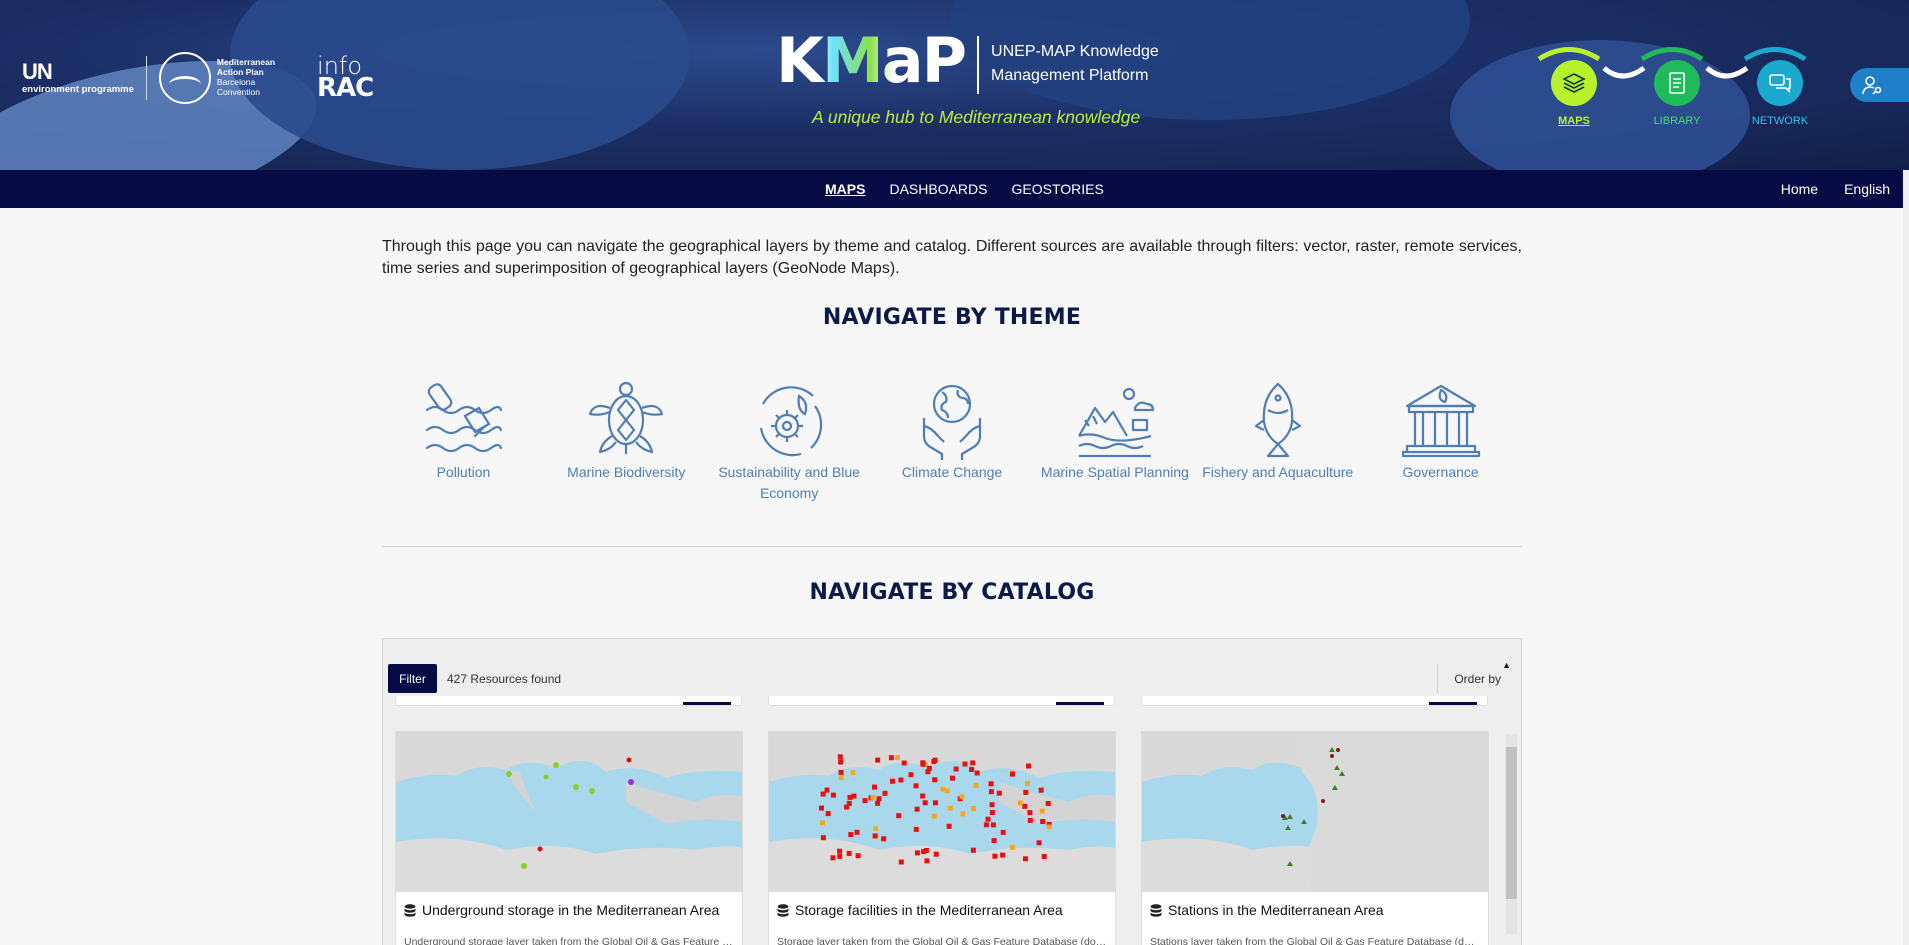 The image size is (1909, 945). What do you see at coordinates (1799, 189) in the screenshot?
I see `nav-home: Home` at bounding box center [1799, 189].